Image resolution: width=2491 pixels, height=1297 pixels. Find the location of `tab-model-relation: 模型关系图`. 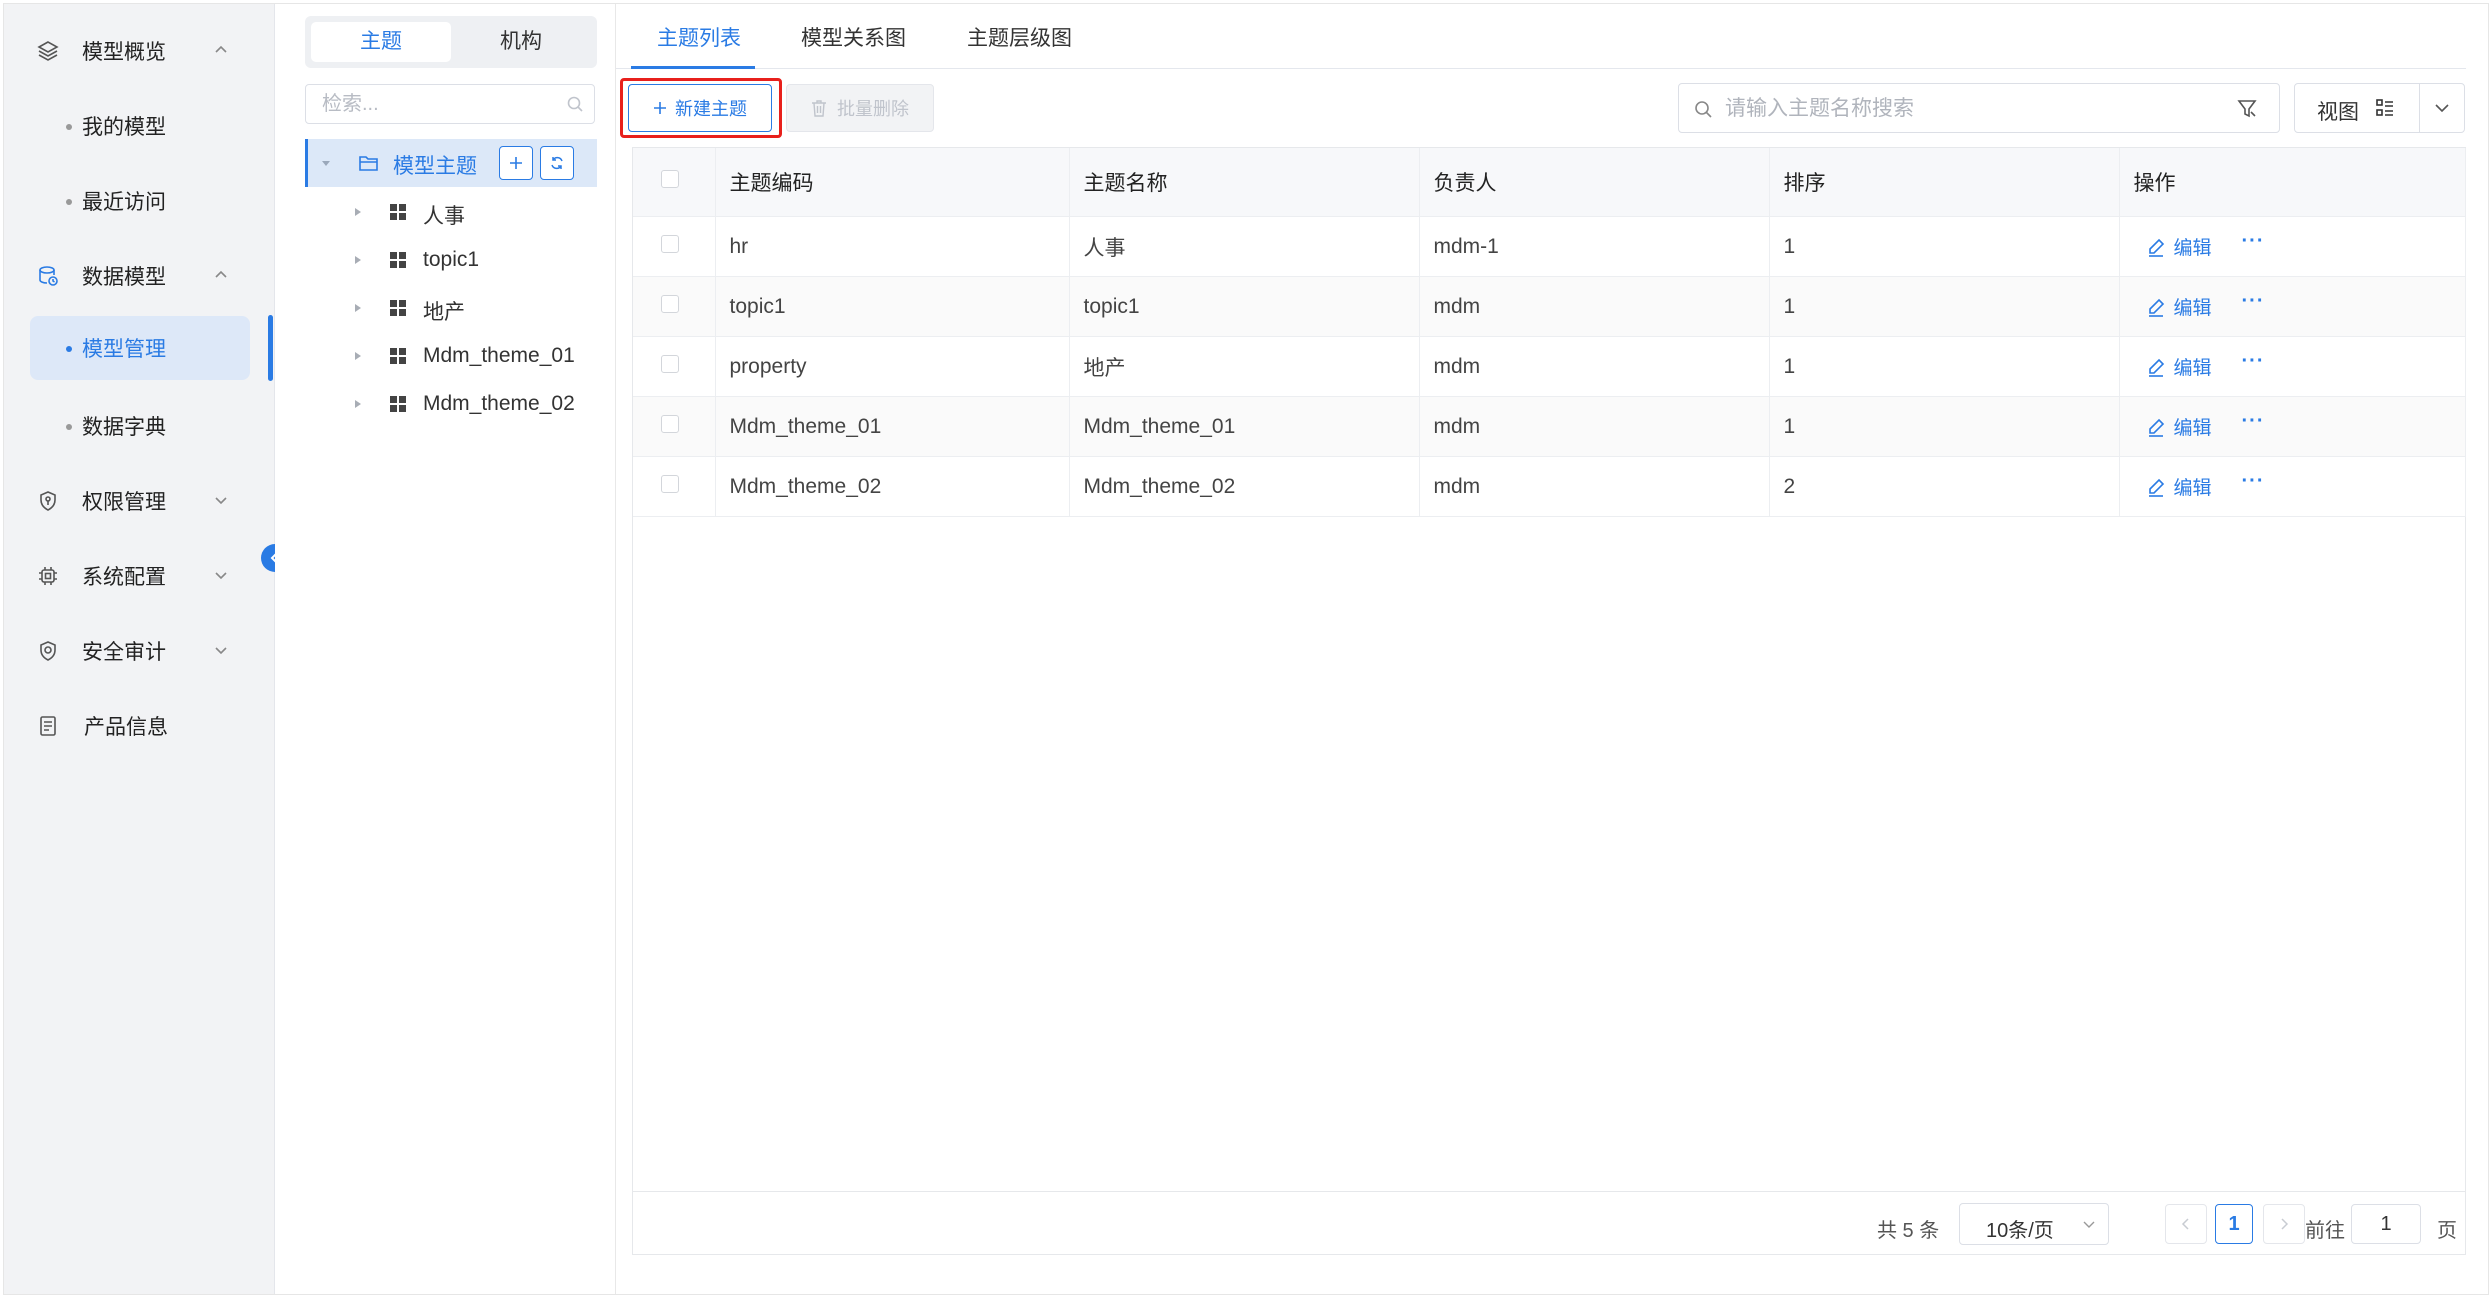

tab-model-relation: 模型关系图 is located at coordinates (853, 37).